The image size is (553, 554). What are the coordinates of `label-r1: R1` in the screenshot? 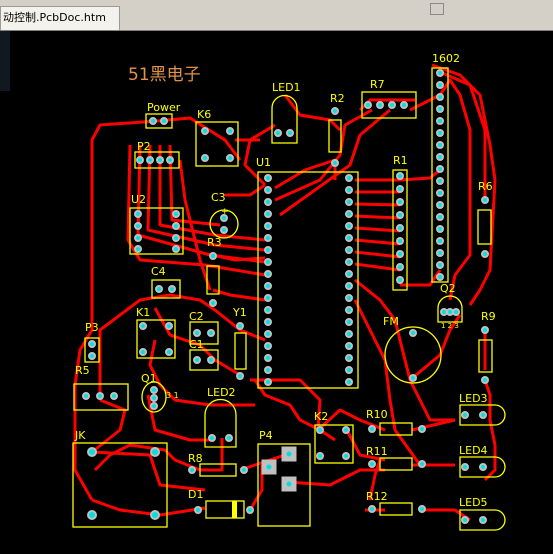 It's located at (400, 160).